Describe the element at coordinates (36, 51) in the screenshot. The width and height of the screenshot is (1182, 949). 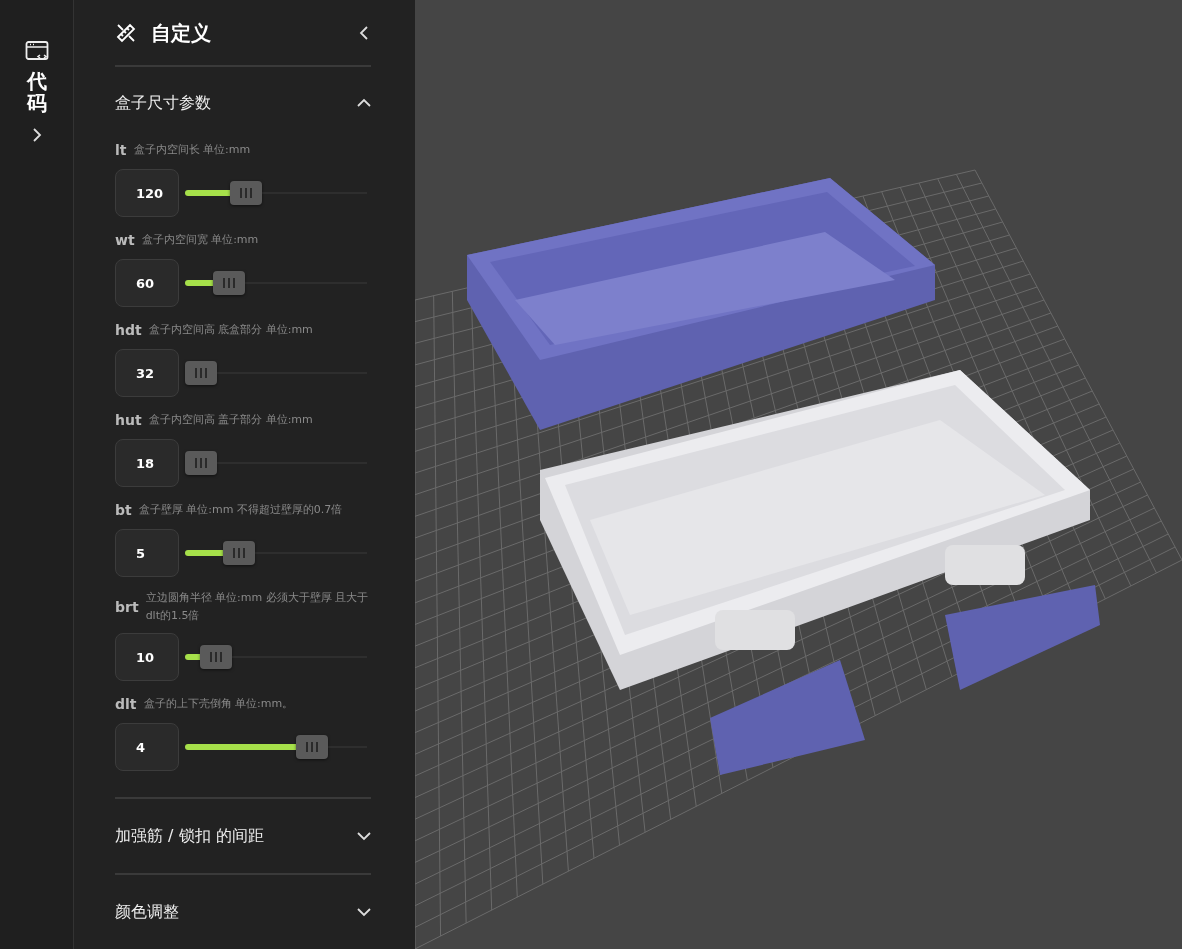
I see `code-window-icon` at that location.